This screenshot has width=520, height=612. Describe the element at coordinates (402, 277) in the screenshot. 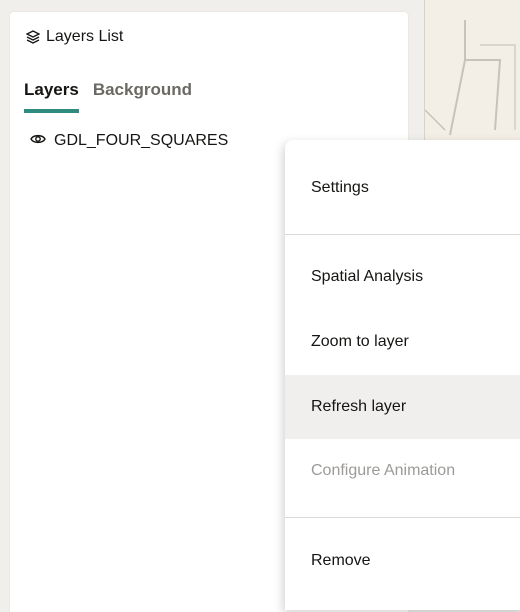

I see `menu-item-spatial-analysis: Spatial Analysis` at that location.